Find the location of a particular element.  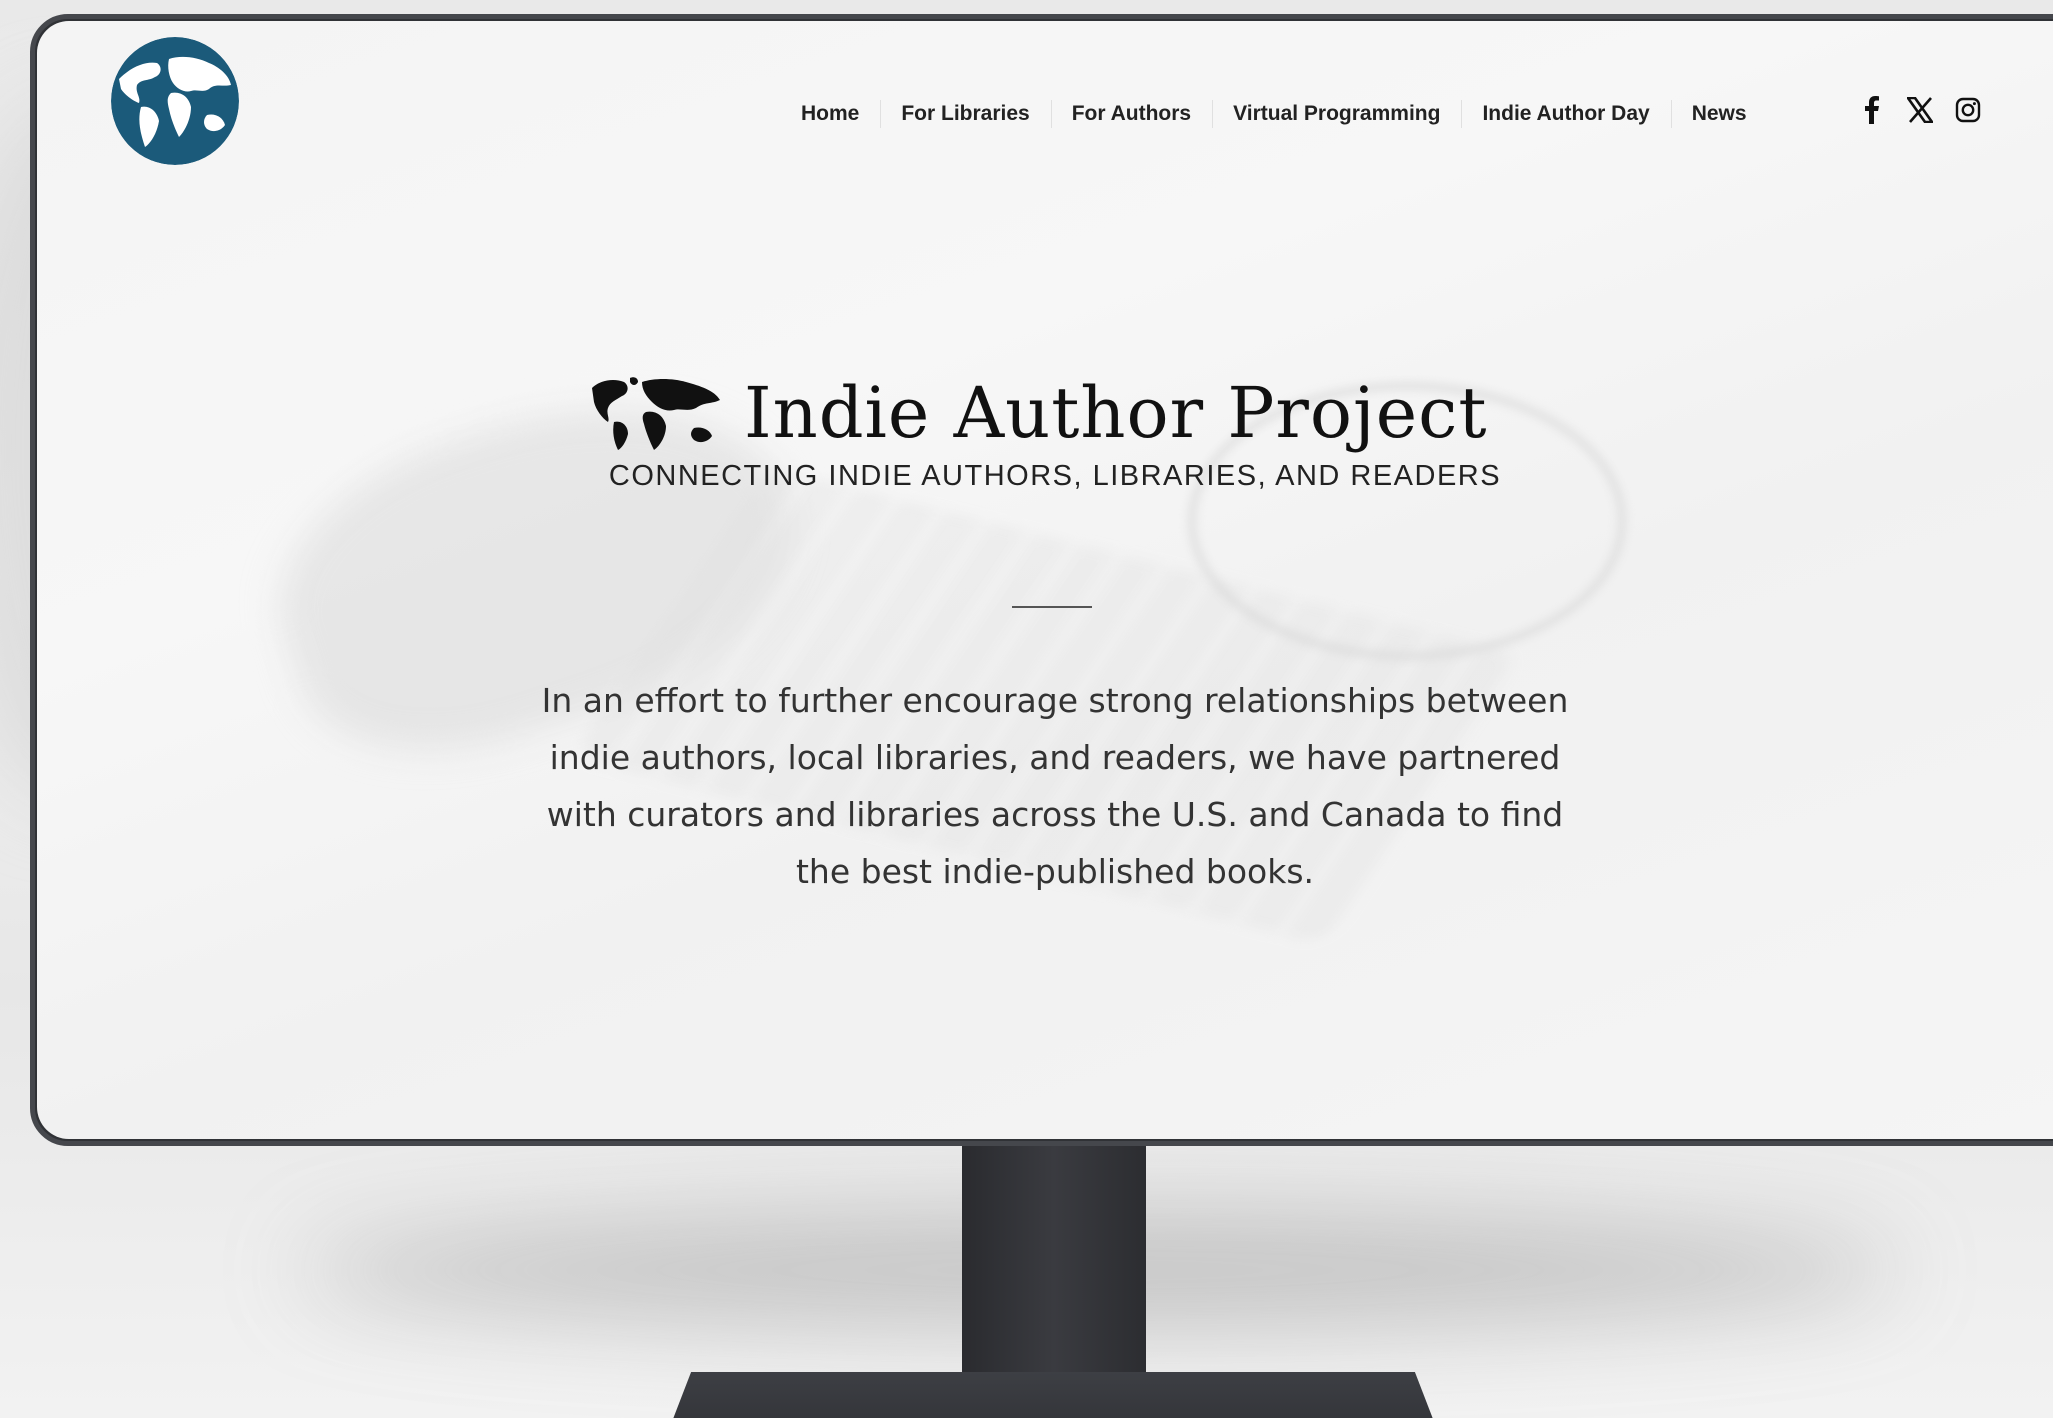

globe-icon is located at coordinates (175, 101).